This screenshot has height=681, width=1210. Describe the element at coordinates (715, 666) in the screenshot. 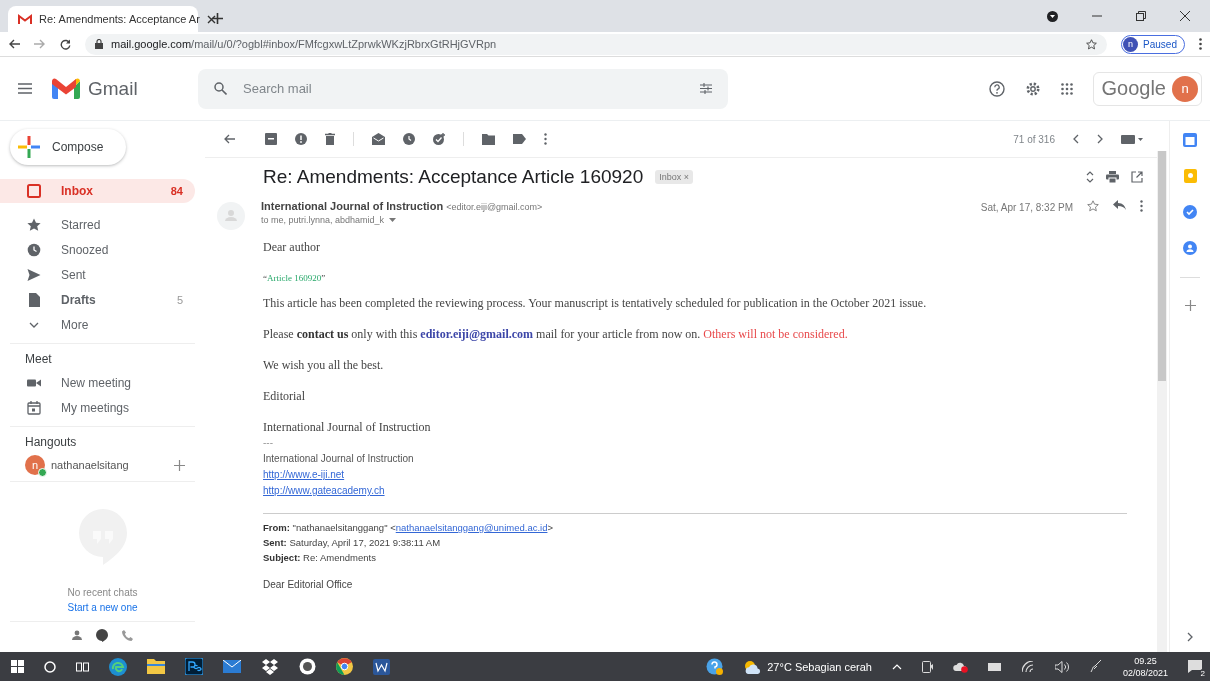

I see `help-badge-icon` at that location.